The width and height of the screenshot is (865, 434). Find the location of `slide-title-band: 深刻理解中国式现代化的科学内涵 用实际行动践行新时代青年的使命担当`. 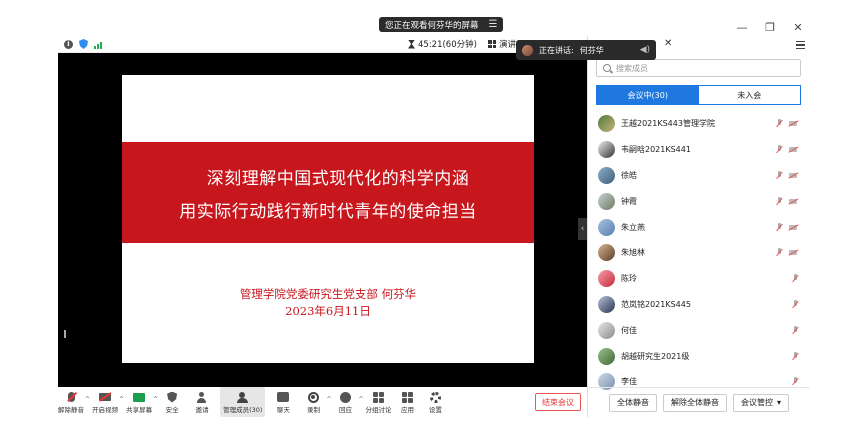

slide-title-band: 深刻理解中国式现代化的科学内涵 用实际行动践行新时代青年的使命担当 is located at coordinates (328, 192).